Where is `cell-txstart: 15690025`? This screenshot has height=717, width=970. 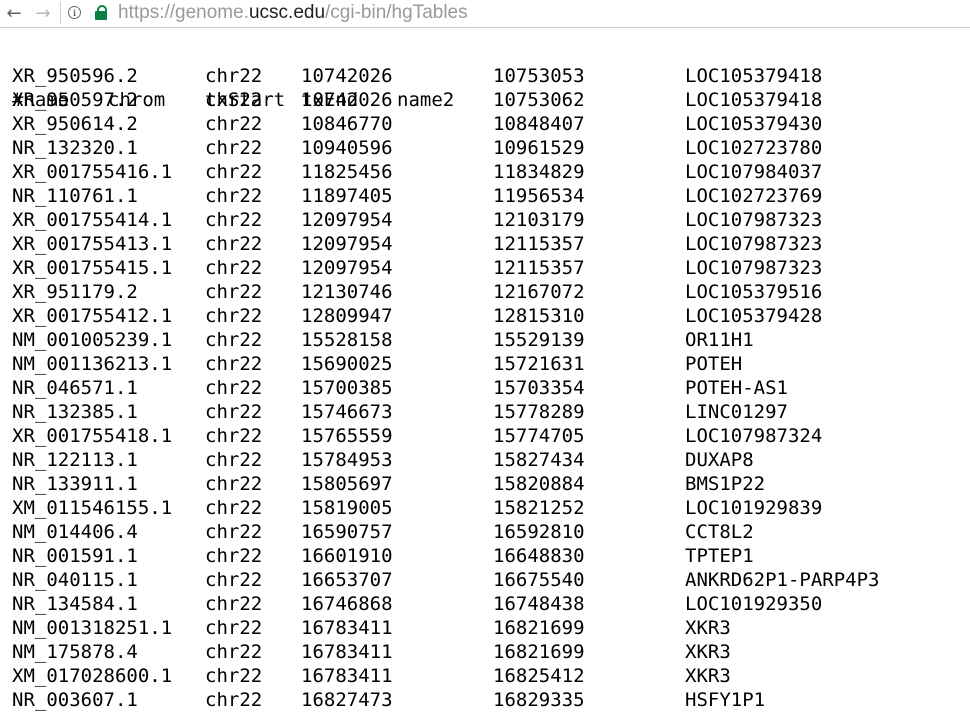 cell-txstart: 15690025 is located at coordinates (347, 364).